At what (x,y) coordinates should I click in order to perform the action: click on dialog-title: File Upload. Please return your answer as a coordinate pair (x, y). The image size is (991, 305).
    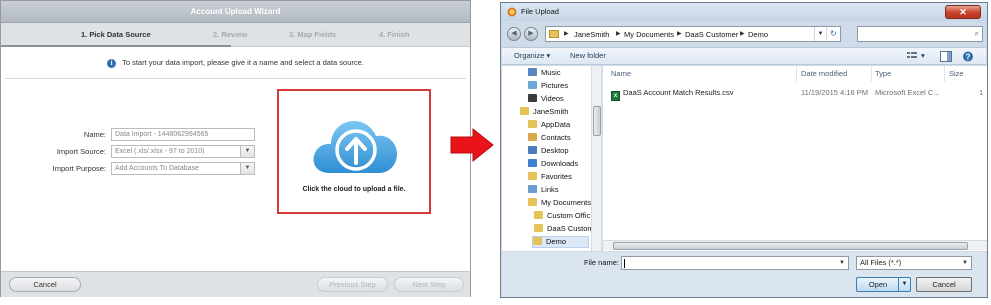
    Looking at the image, I should click on (540, 11).